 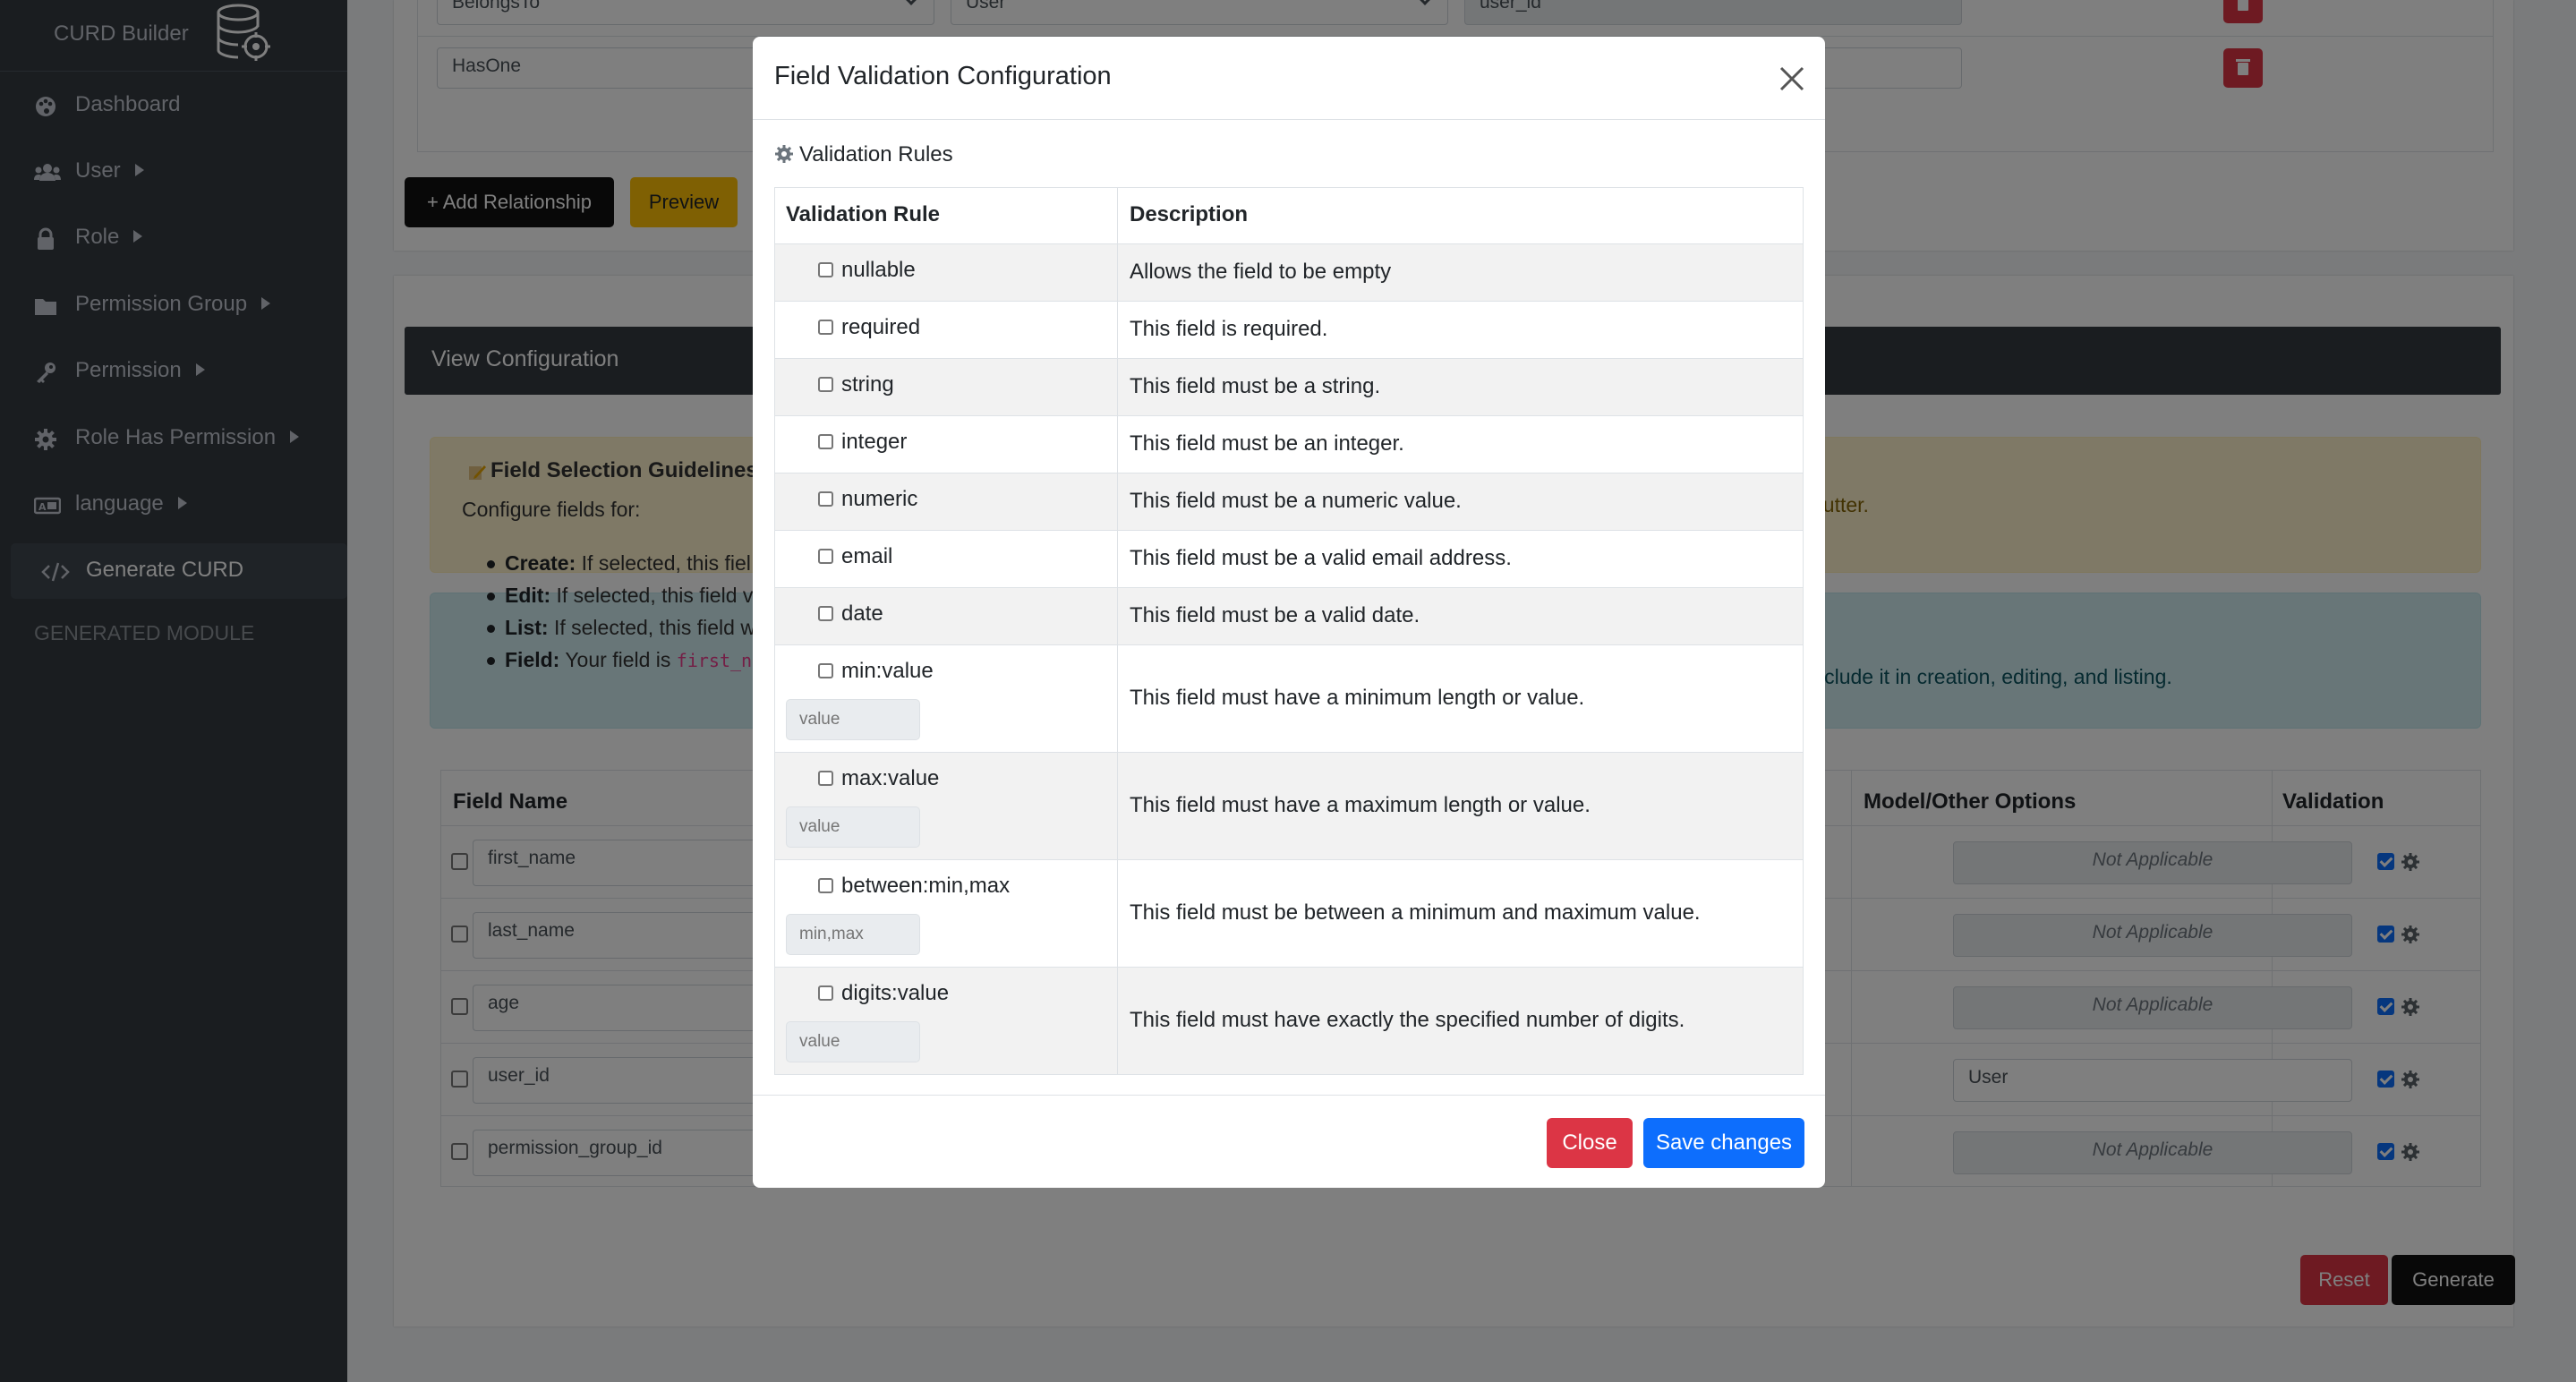 What do you see at coordinates (825, 778) in the screenshot?
I see `rule-checkbox-max` at bounding box center [825, 778].